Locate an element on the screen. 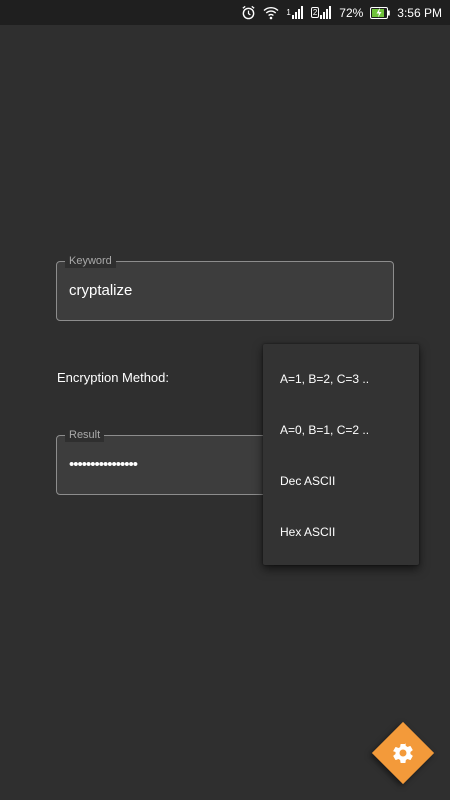 The width and height of the screenshot is (450, 800). method-option-hex-ascii: Hex ASCII is located at coordinates (341, 531).